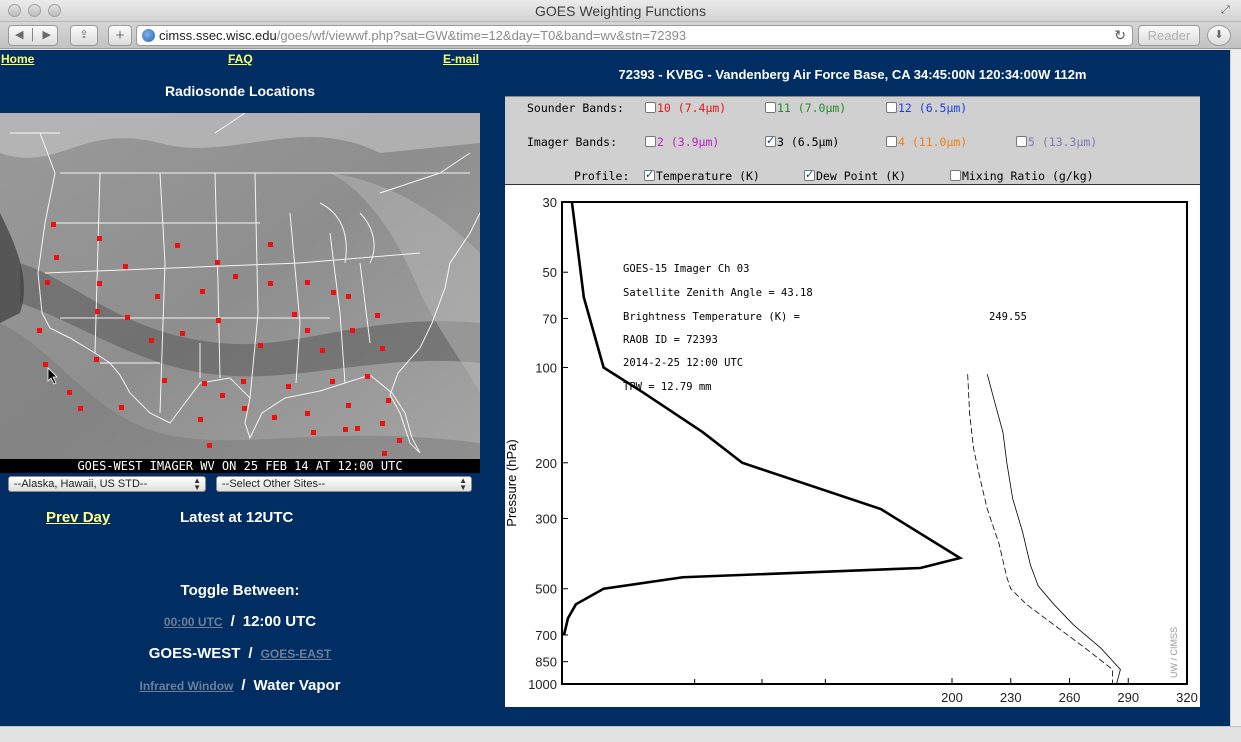  What do you see at coordinates (194, 653) in the screenshot?
I see `satellite-current: GOES-WEST` at bounding box center [194, 653].